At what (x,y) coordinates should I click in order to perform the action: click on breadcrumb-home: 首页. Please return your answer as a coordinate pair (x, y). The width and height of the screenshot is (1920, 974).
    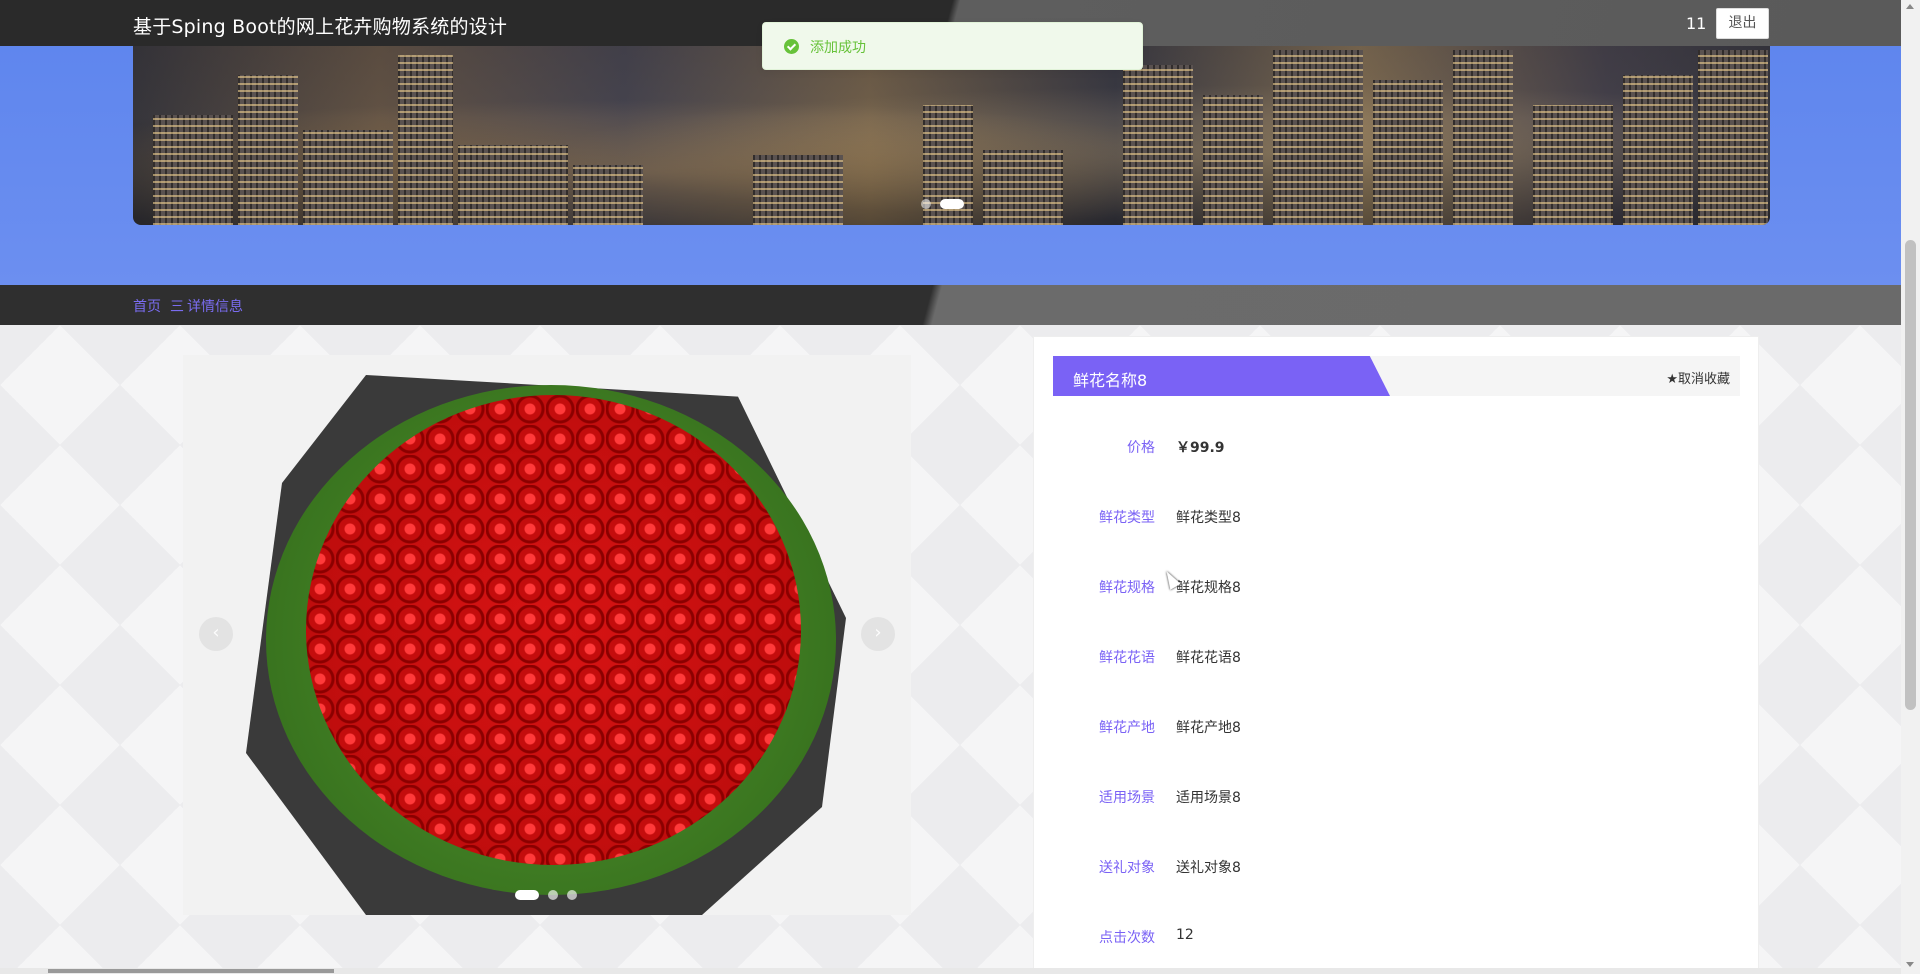
    Looking at the image, I should click on (147, 306).